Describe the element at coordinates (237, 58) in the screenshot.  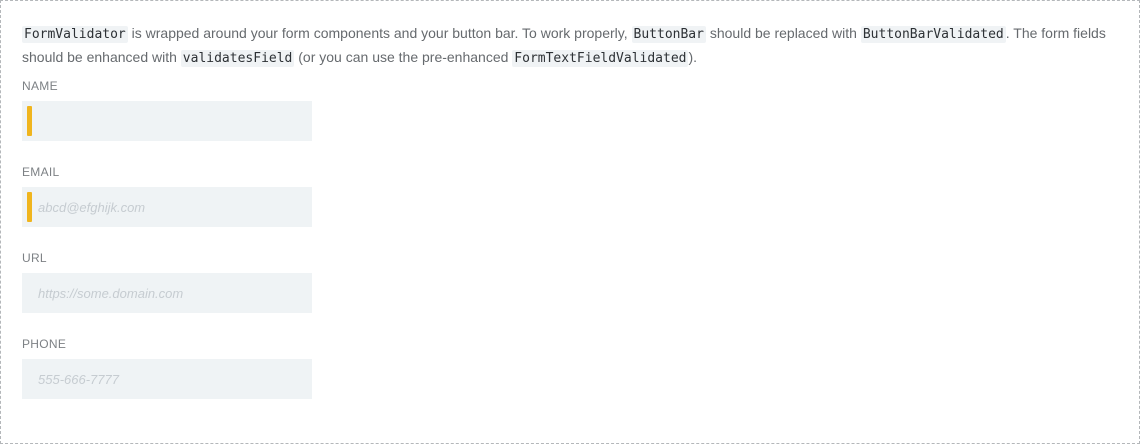
I see `code-validates-field: validatesField` at that location.